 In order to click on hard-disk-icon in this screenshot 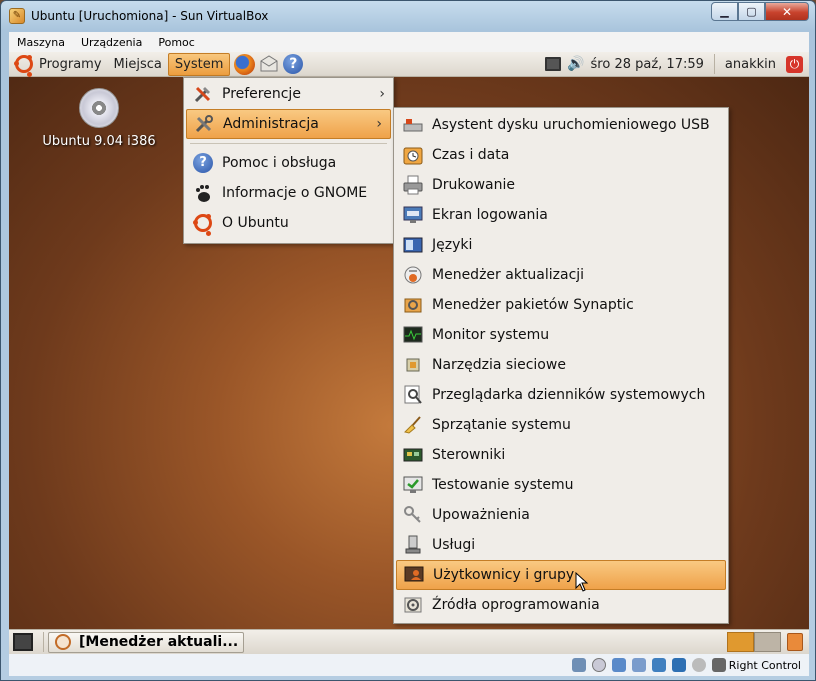, I will do `click(578, 665)`.